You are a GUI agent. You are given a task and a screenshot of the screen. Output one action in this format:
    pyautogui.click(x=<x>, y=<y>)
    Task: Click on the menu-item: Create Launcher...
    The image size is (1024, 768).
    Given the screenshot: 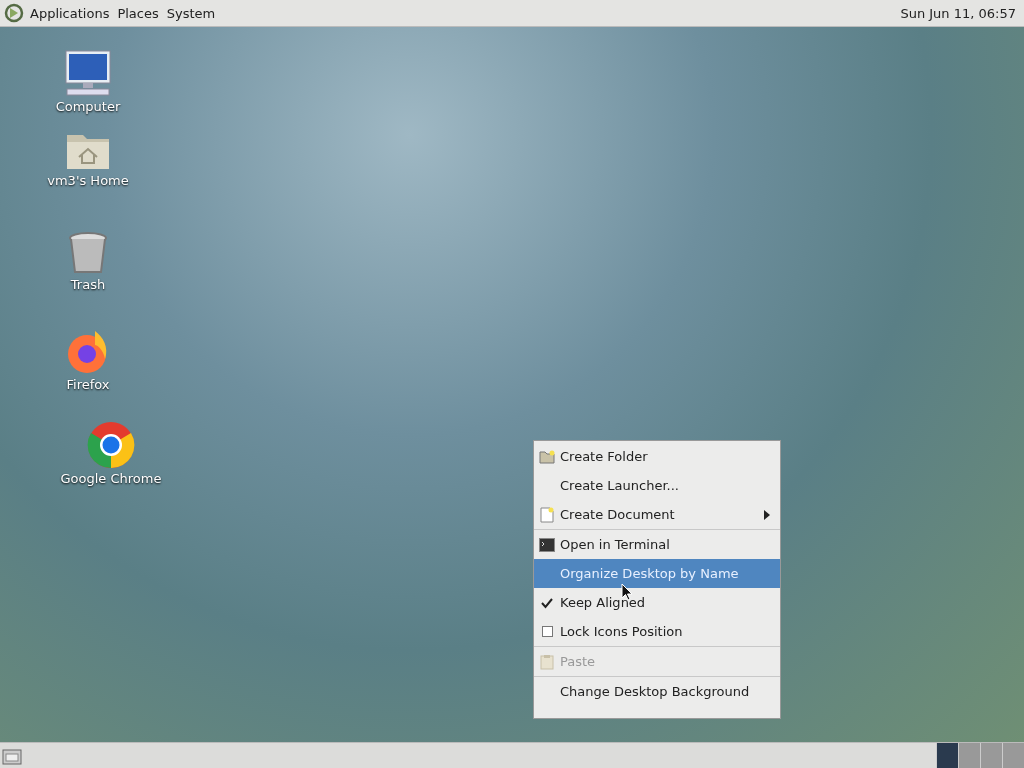 What is the action you would take?
    pyautogui.click(x=657, y=485)
    